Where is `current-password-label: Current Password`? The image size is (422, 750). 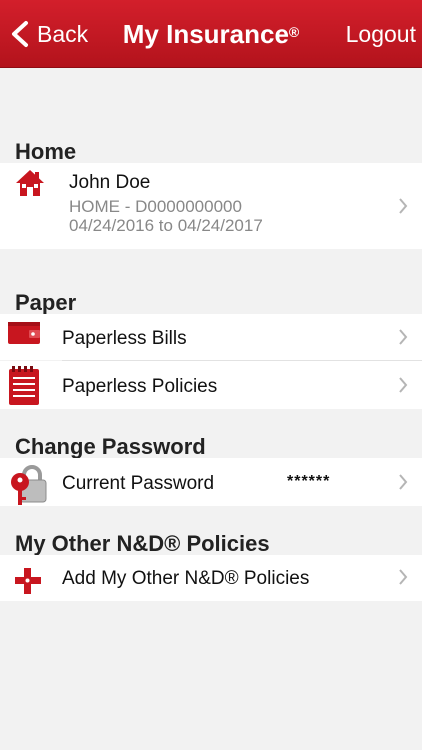
current-password-label: Current Password is located at coordinates (138, 483).